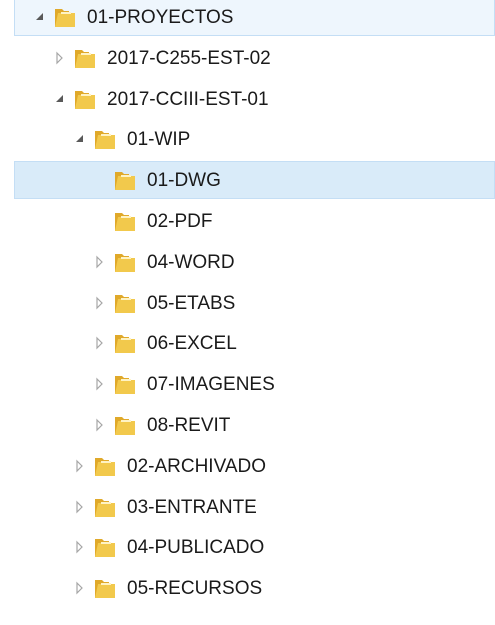 The height and width of the screenshot is (625, 495). Describe the element at coordinates (159, 140) in the screenshot. I see `tree-item-label: 01-WIP` at that location.